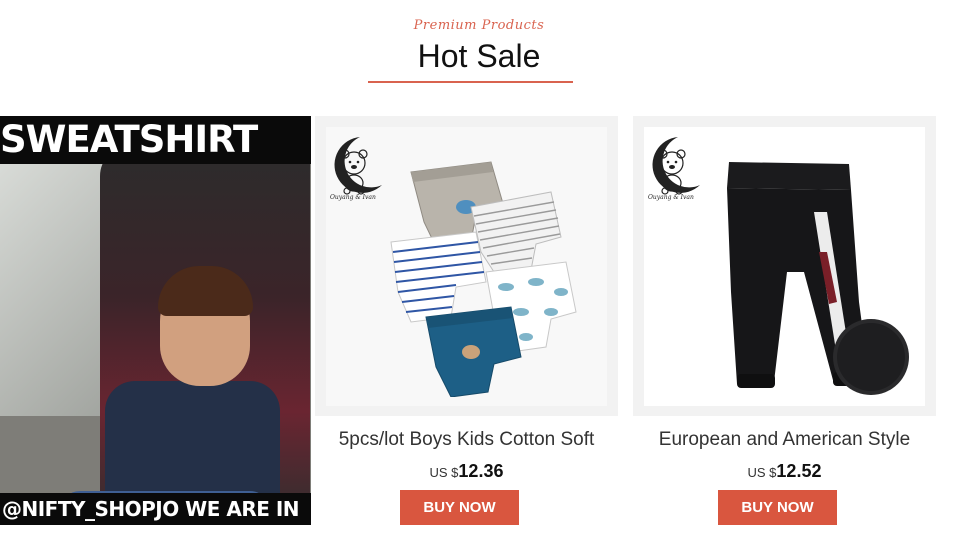 This screenshot has height=550, width=958. I want to click on product-price: US $12.36, so click(466, 471).